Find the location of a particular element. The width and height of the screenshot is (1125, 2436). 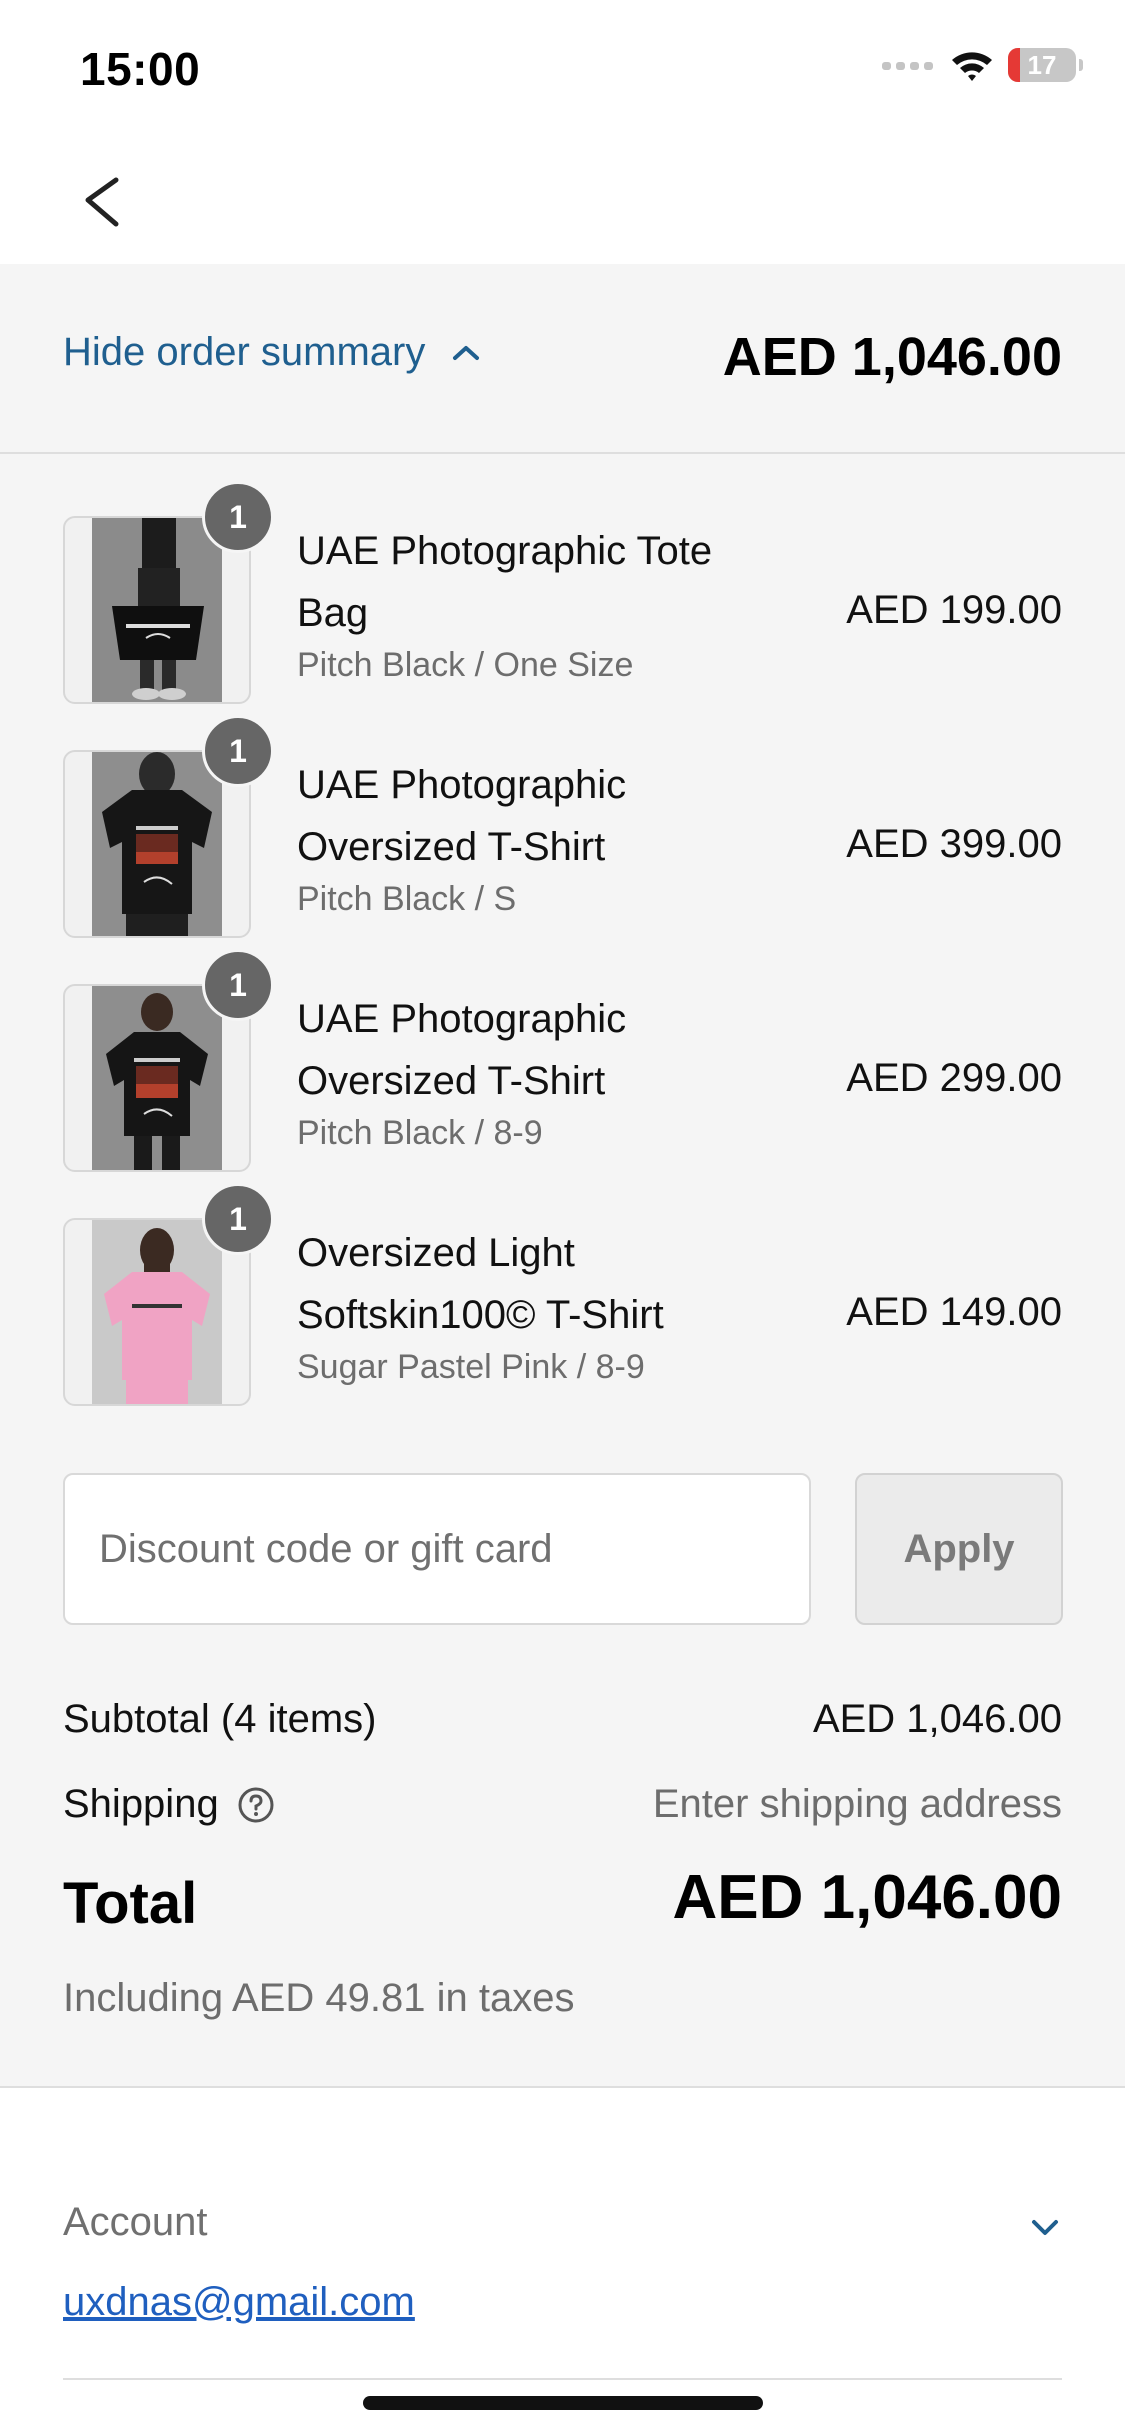

item-price: AED 399.00 is located at coordinates (954, 844).